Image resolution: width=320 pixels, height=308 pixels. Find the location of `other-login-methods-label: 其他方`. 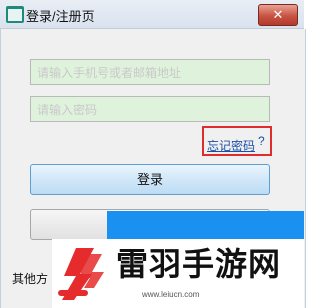

other-login-methods-label: 其他方 is located at coordinates (30, 279).